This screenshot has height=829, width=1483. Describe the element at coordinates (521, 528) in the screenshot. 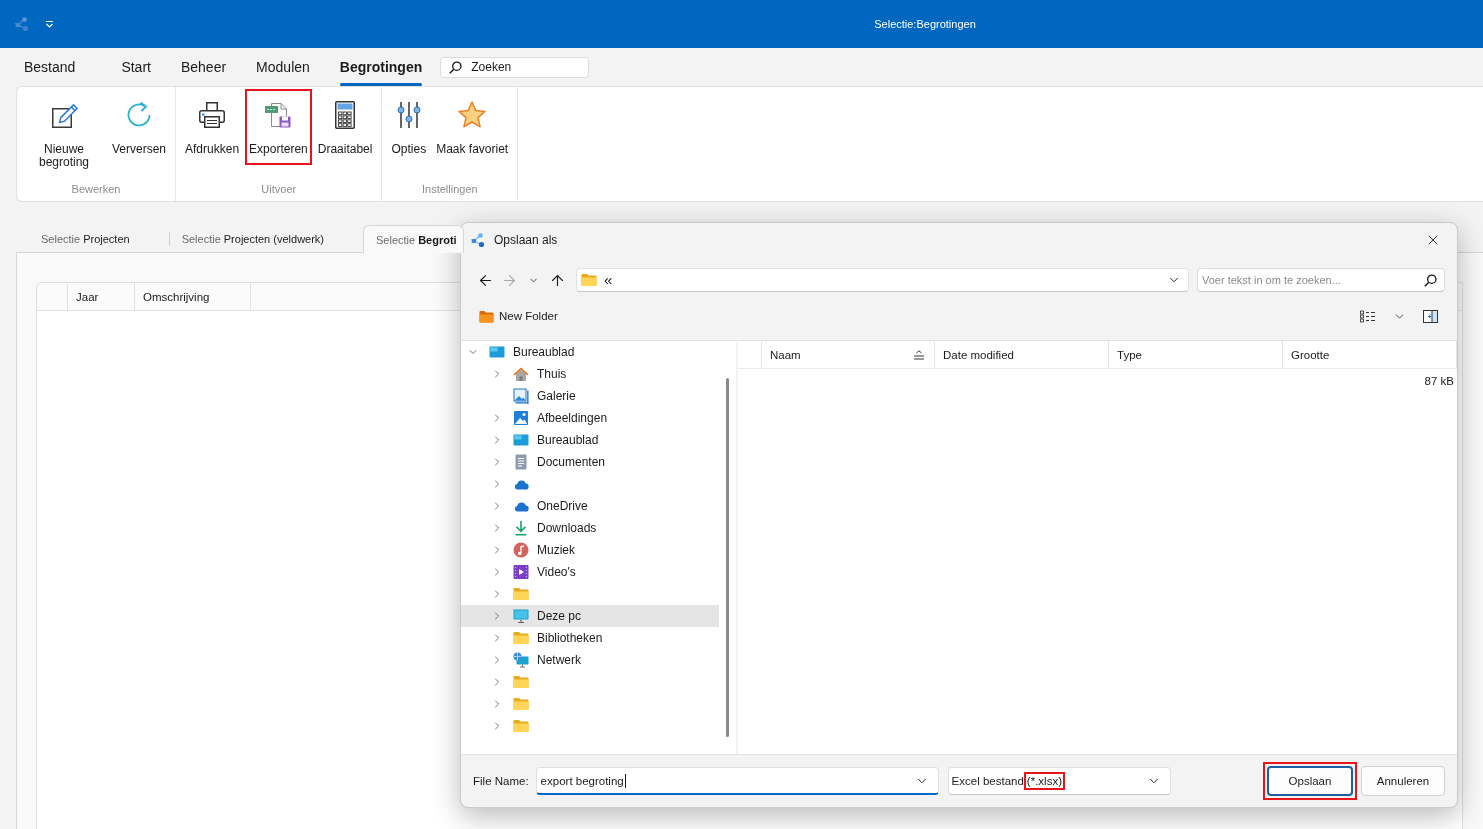

I see `download-icon` at that location.